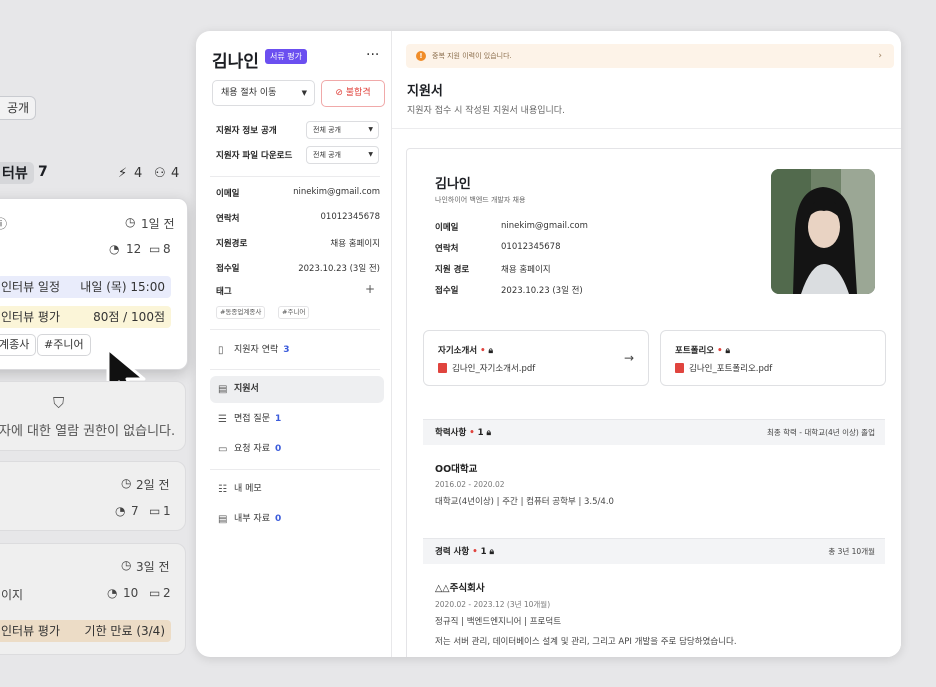 Image resolution: width=936 pixels, height=687 pixels. What do you see at coordinates (654, 551) in the screenshot?
I see `career-header: 경력 사항 • 1 🔒︎ 총 3년 10개월` at bounding box center [654, 551].